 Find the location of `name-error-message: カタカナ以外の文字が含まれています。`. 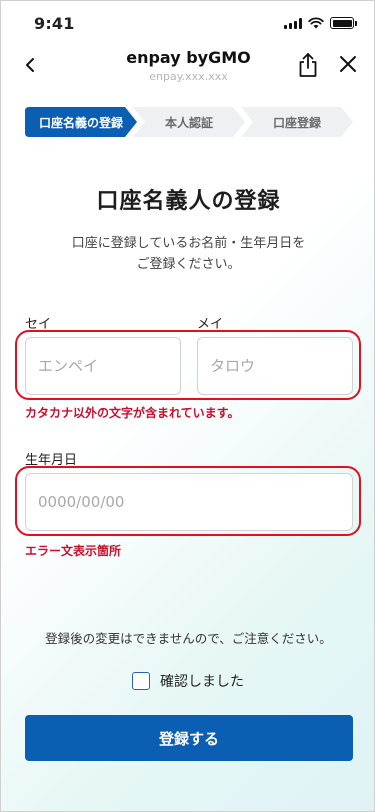

name-error-message: カタカナ以外の文字が含まれています。 is located at coordinates (132, 413).